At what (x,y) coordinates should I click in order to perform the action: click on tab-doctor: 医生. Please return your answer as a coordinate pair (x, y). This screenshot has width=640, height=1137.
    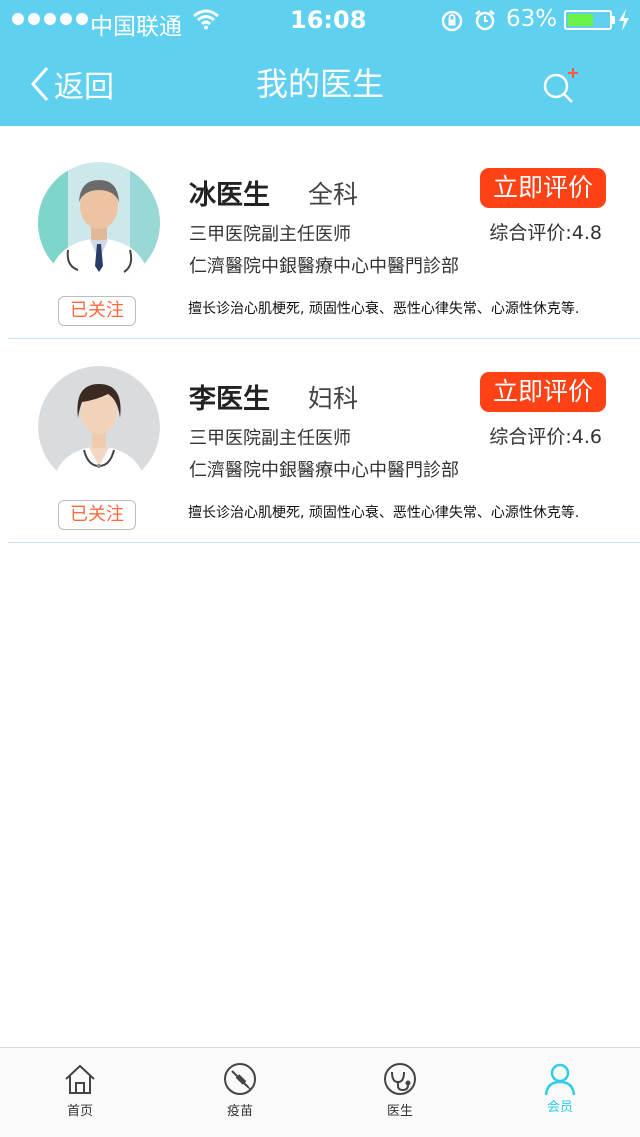
    Looking at the image, I should click on (400, 1092).